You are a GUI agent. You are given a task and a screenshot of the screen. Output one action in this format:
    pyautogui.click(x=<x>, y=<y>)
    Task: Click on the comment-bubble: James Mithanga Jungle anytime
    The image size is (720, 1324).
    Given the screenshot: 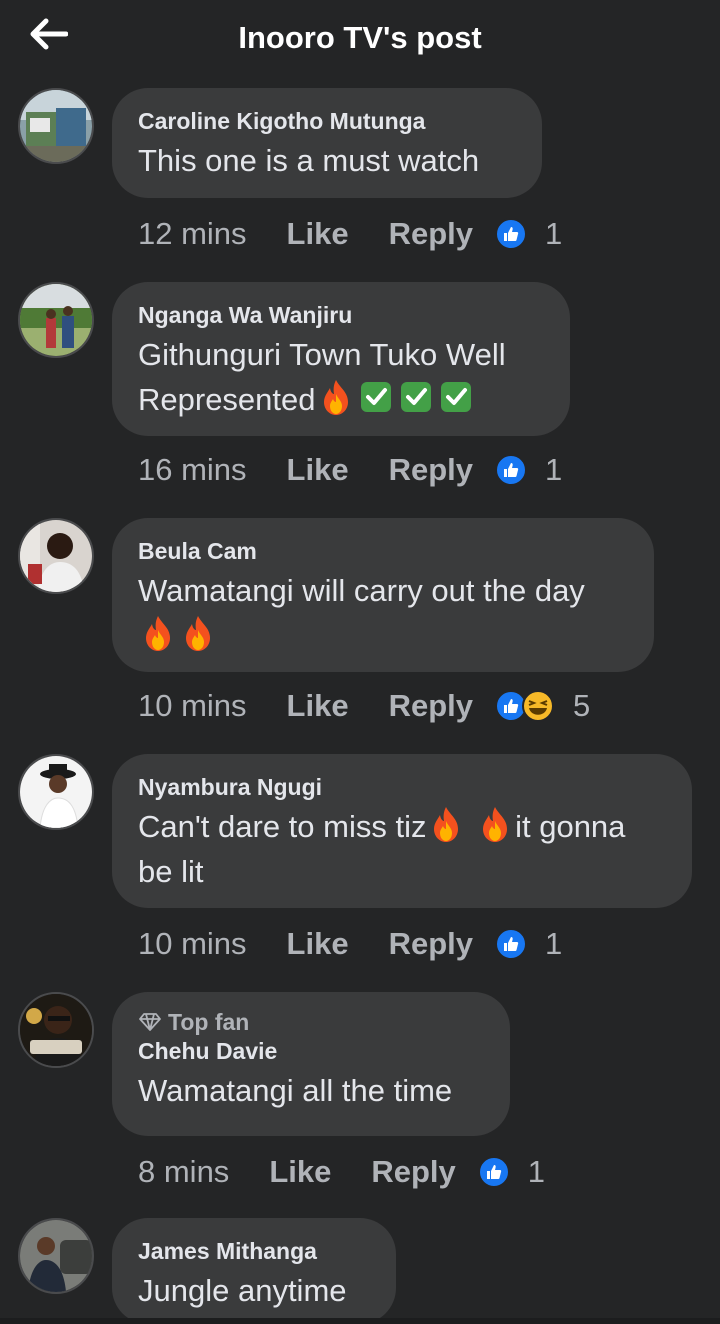 What is the action you would take?
    pyautogui.click(x=254, y=1271)
    